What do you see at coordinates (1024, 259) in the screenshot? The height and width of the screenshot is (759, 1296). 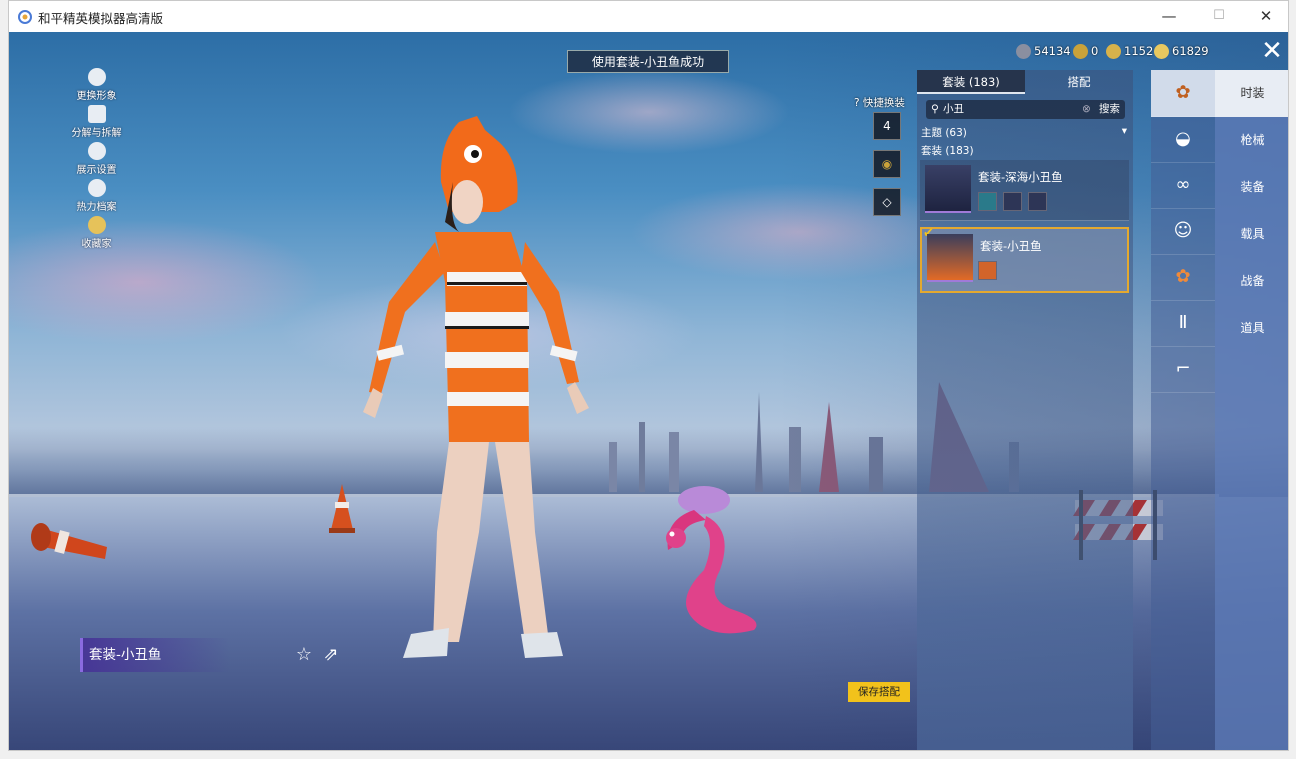 I see `suit-card-clownfish: ✔ 套装-小丑鱼` at bounding box center [1024, 259].